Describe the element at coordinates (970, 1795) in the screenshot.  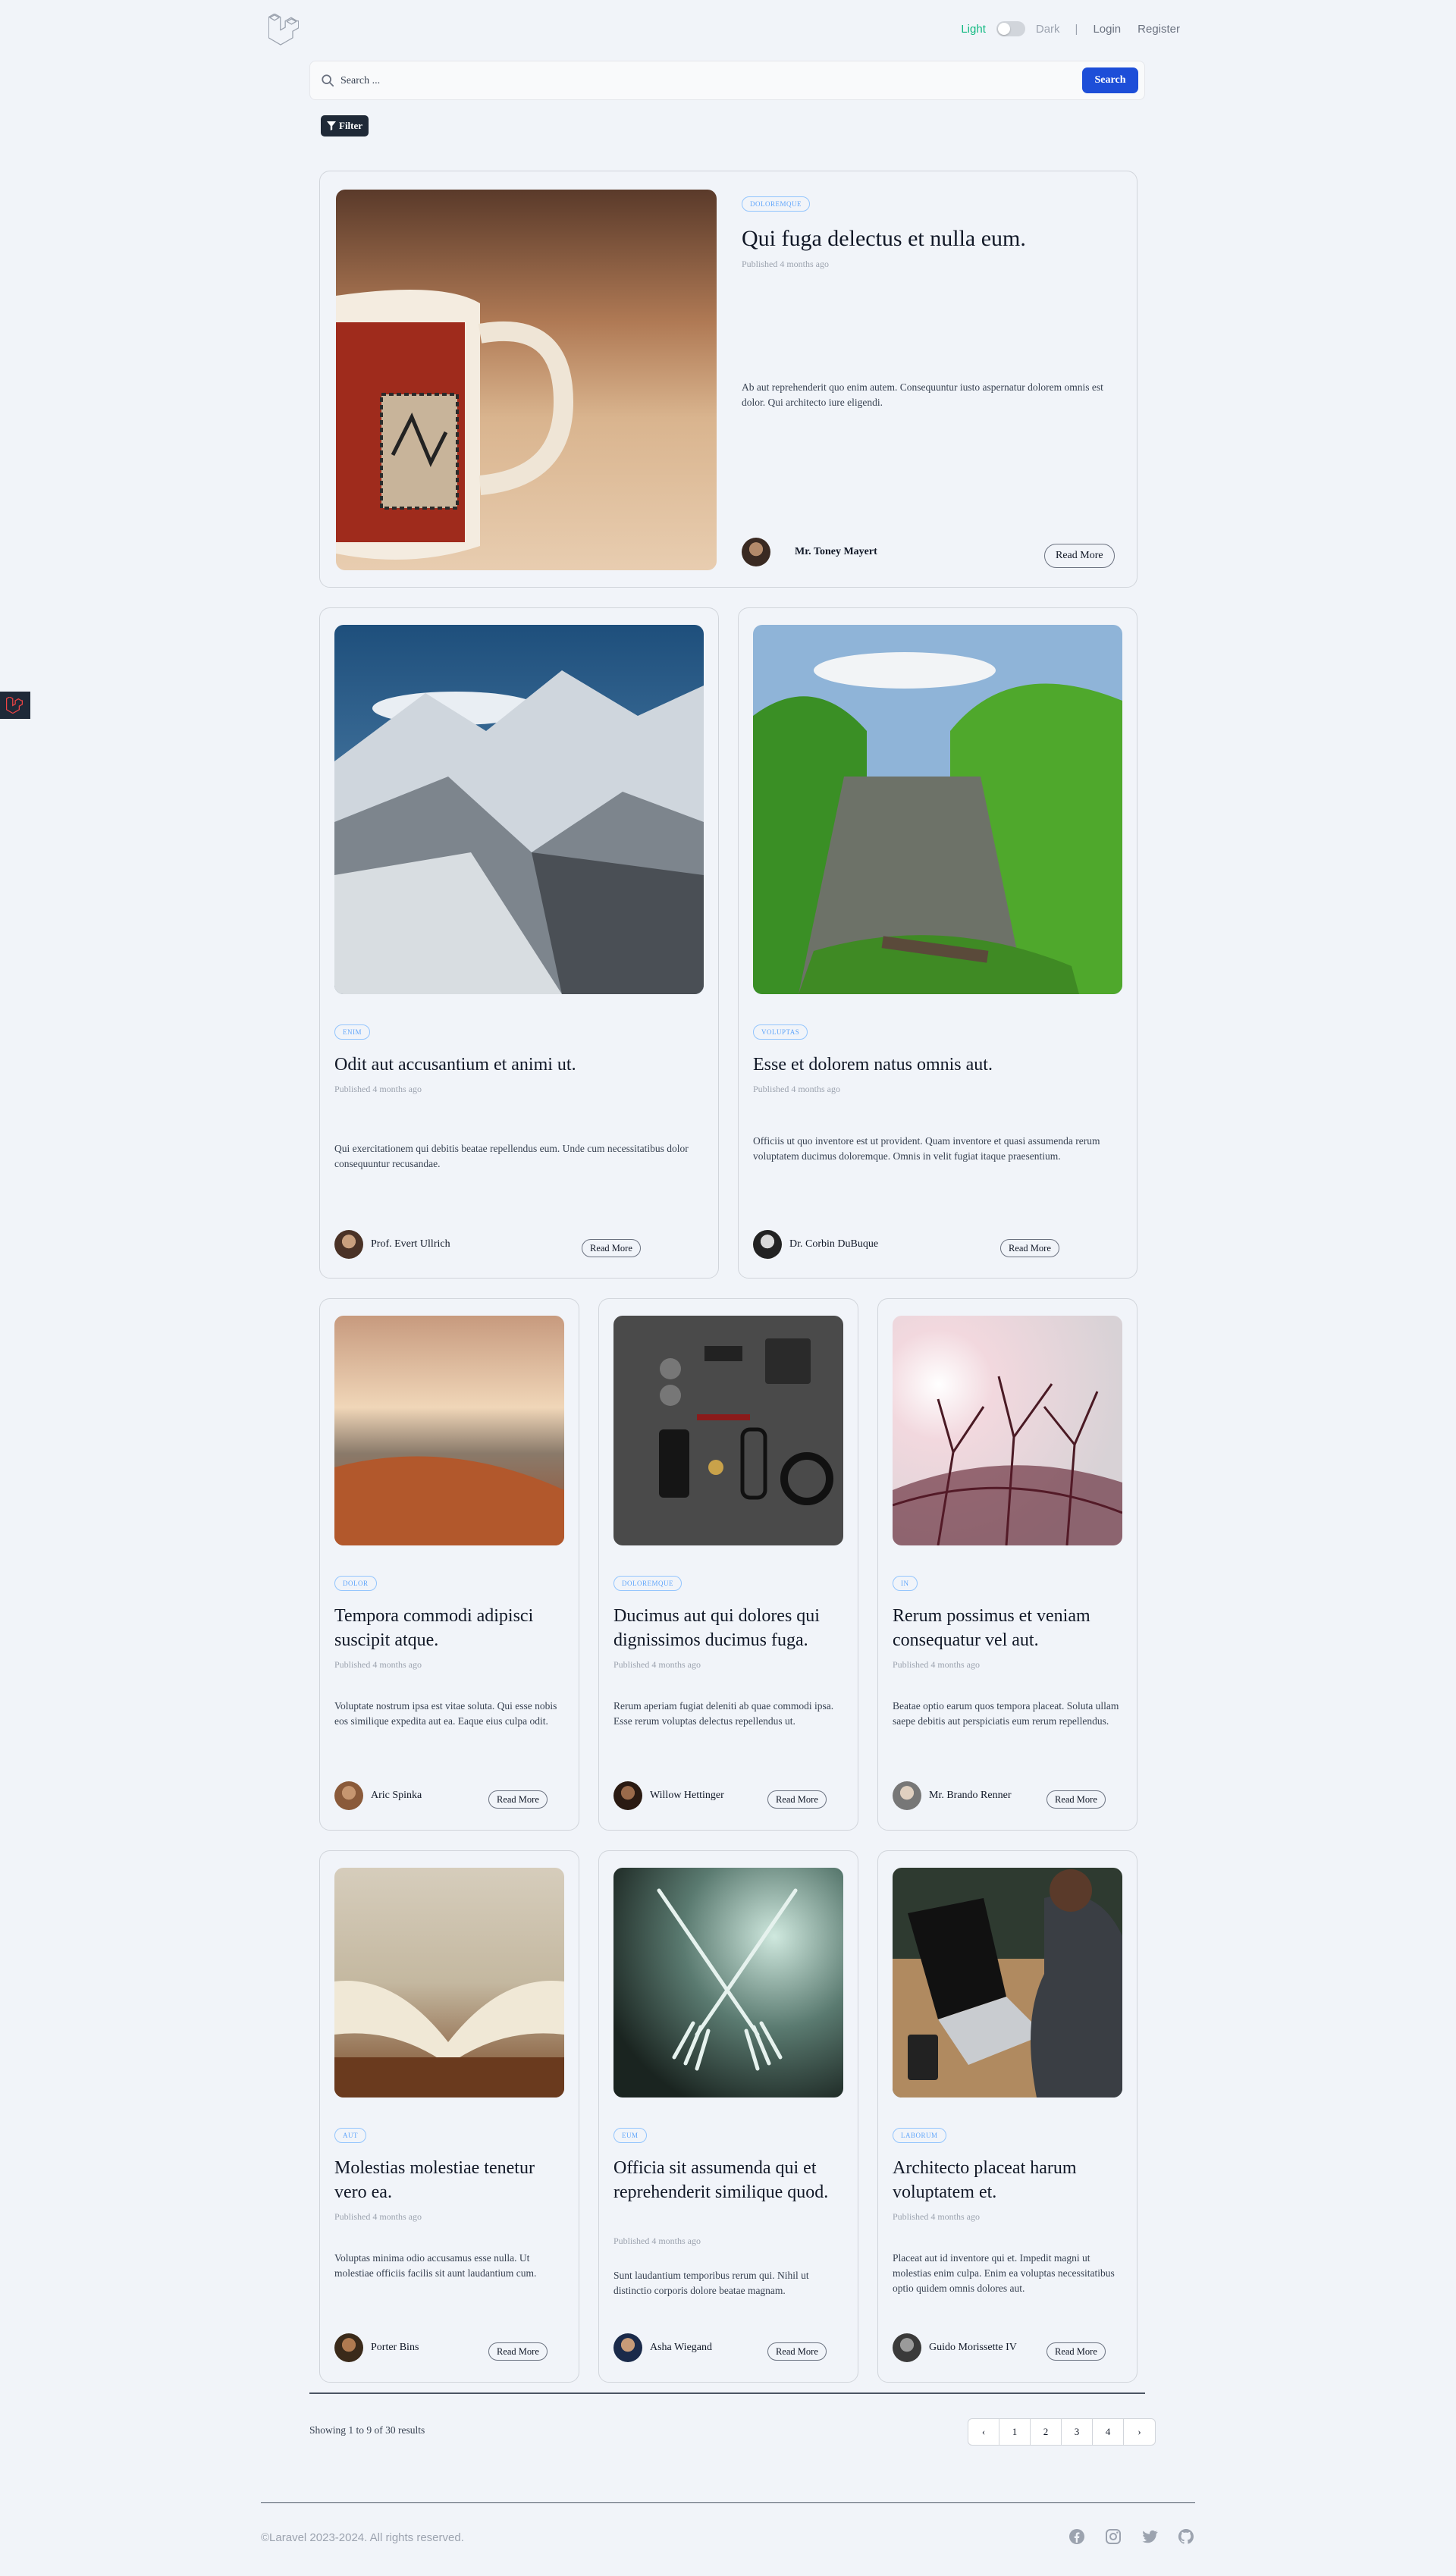
I see `author-name: Mr. Brando Renner` at that location.